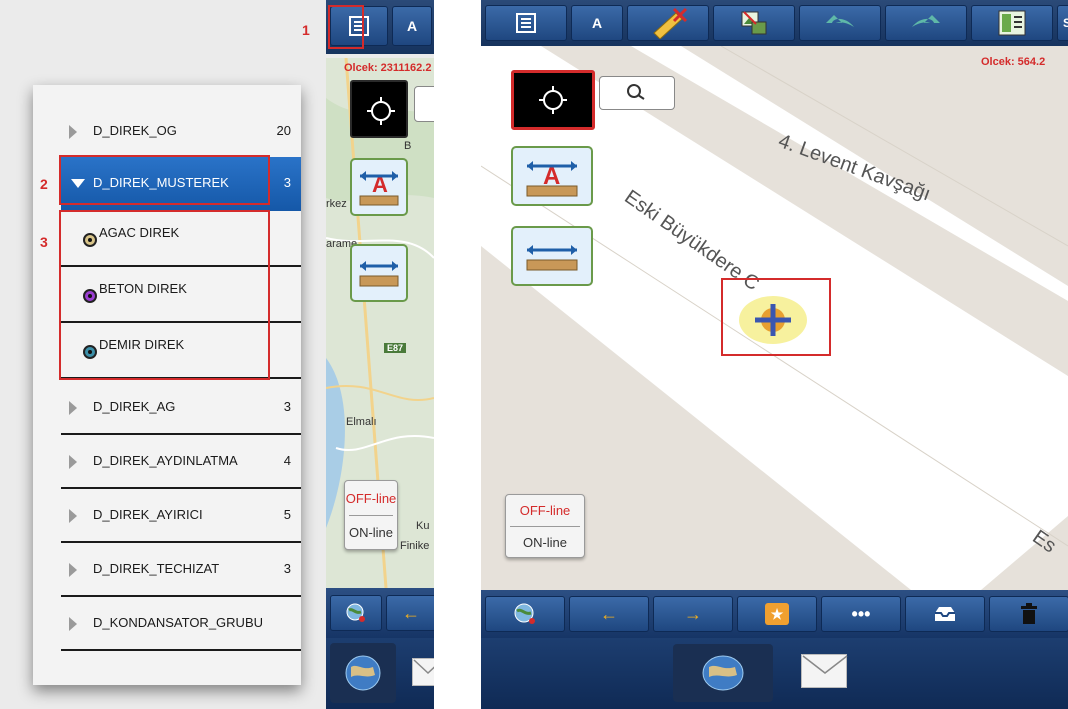 This screenshot has height=709, width=1068. Describe the element at coordinates (165, 460) in the screenshot. I see `layer-name: D_DIREK_AYDINLATMA` at that location.